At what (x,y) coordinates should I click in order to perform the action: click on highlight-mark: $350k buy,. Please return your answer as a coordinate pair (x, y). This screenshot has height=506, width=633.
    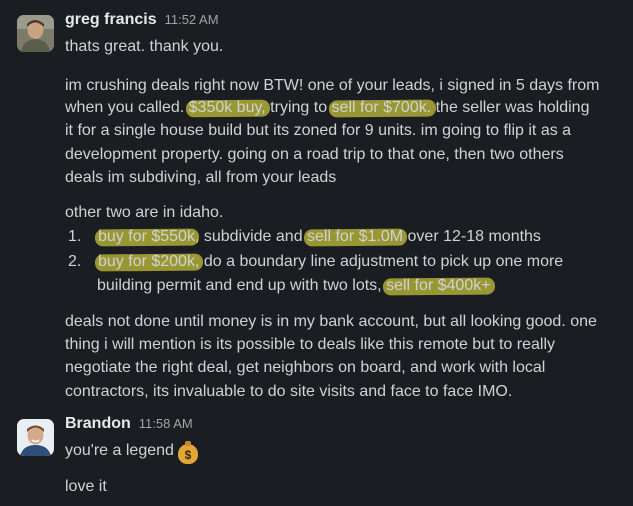
    Looking at the image, I should click on (227, 107).